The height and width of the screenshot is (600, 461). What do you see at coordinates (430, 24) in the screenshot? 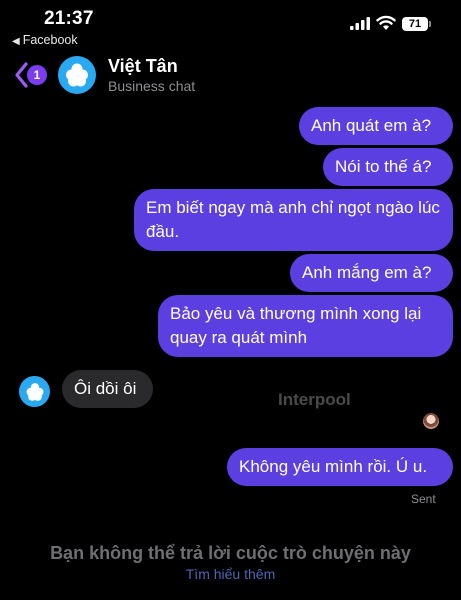
I see `battery-cap` at bounding box center [430, 24].